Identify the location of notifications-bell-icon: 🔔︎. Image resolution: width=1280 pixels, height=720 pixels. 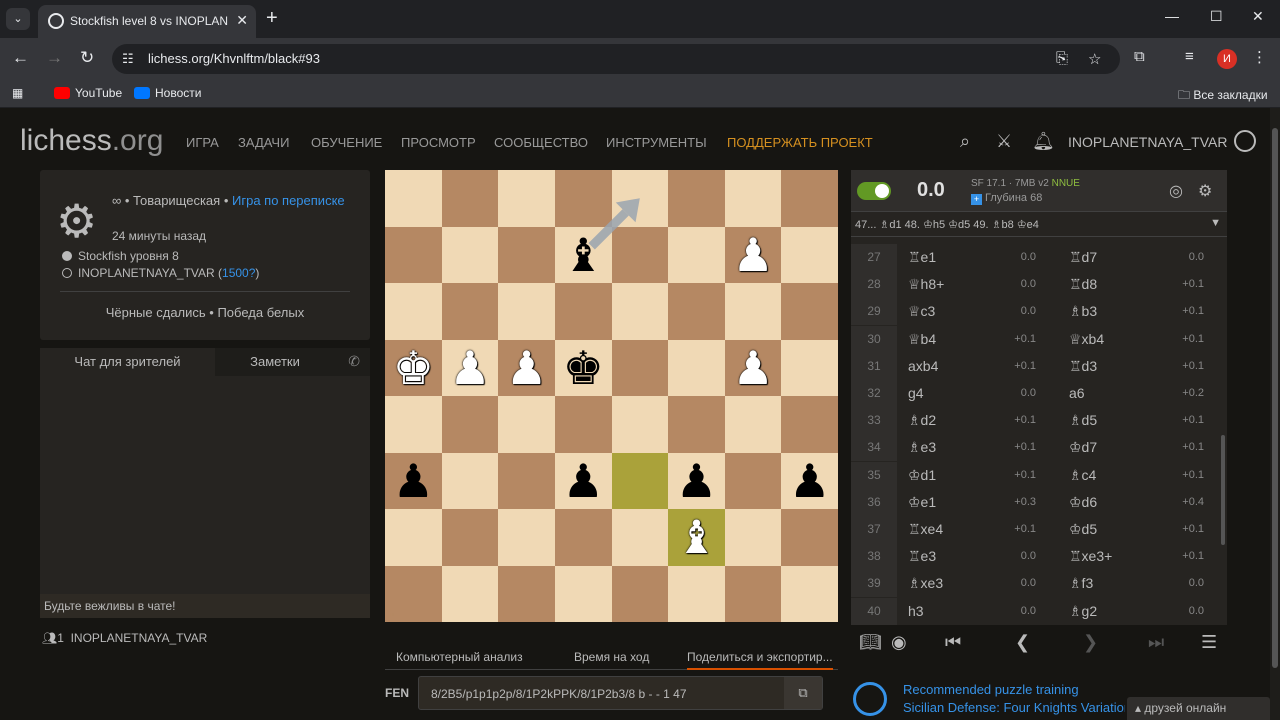
(1043, 141).